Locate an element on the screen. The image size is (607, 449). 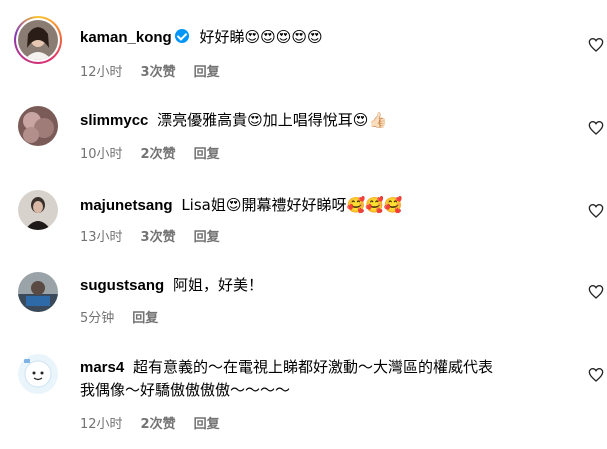
story-ring is located at coordinates (38, 40).